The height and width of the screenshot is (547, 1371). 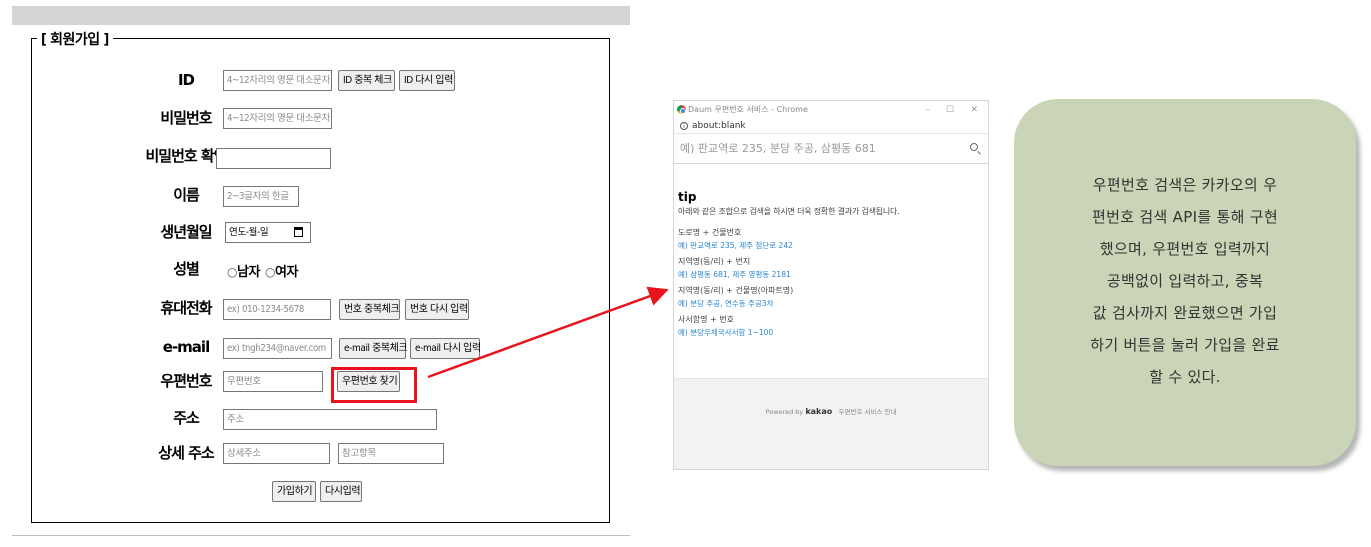 I want to click on popup-url: about:blank, so click(x=719, y=126).